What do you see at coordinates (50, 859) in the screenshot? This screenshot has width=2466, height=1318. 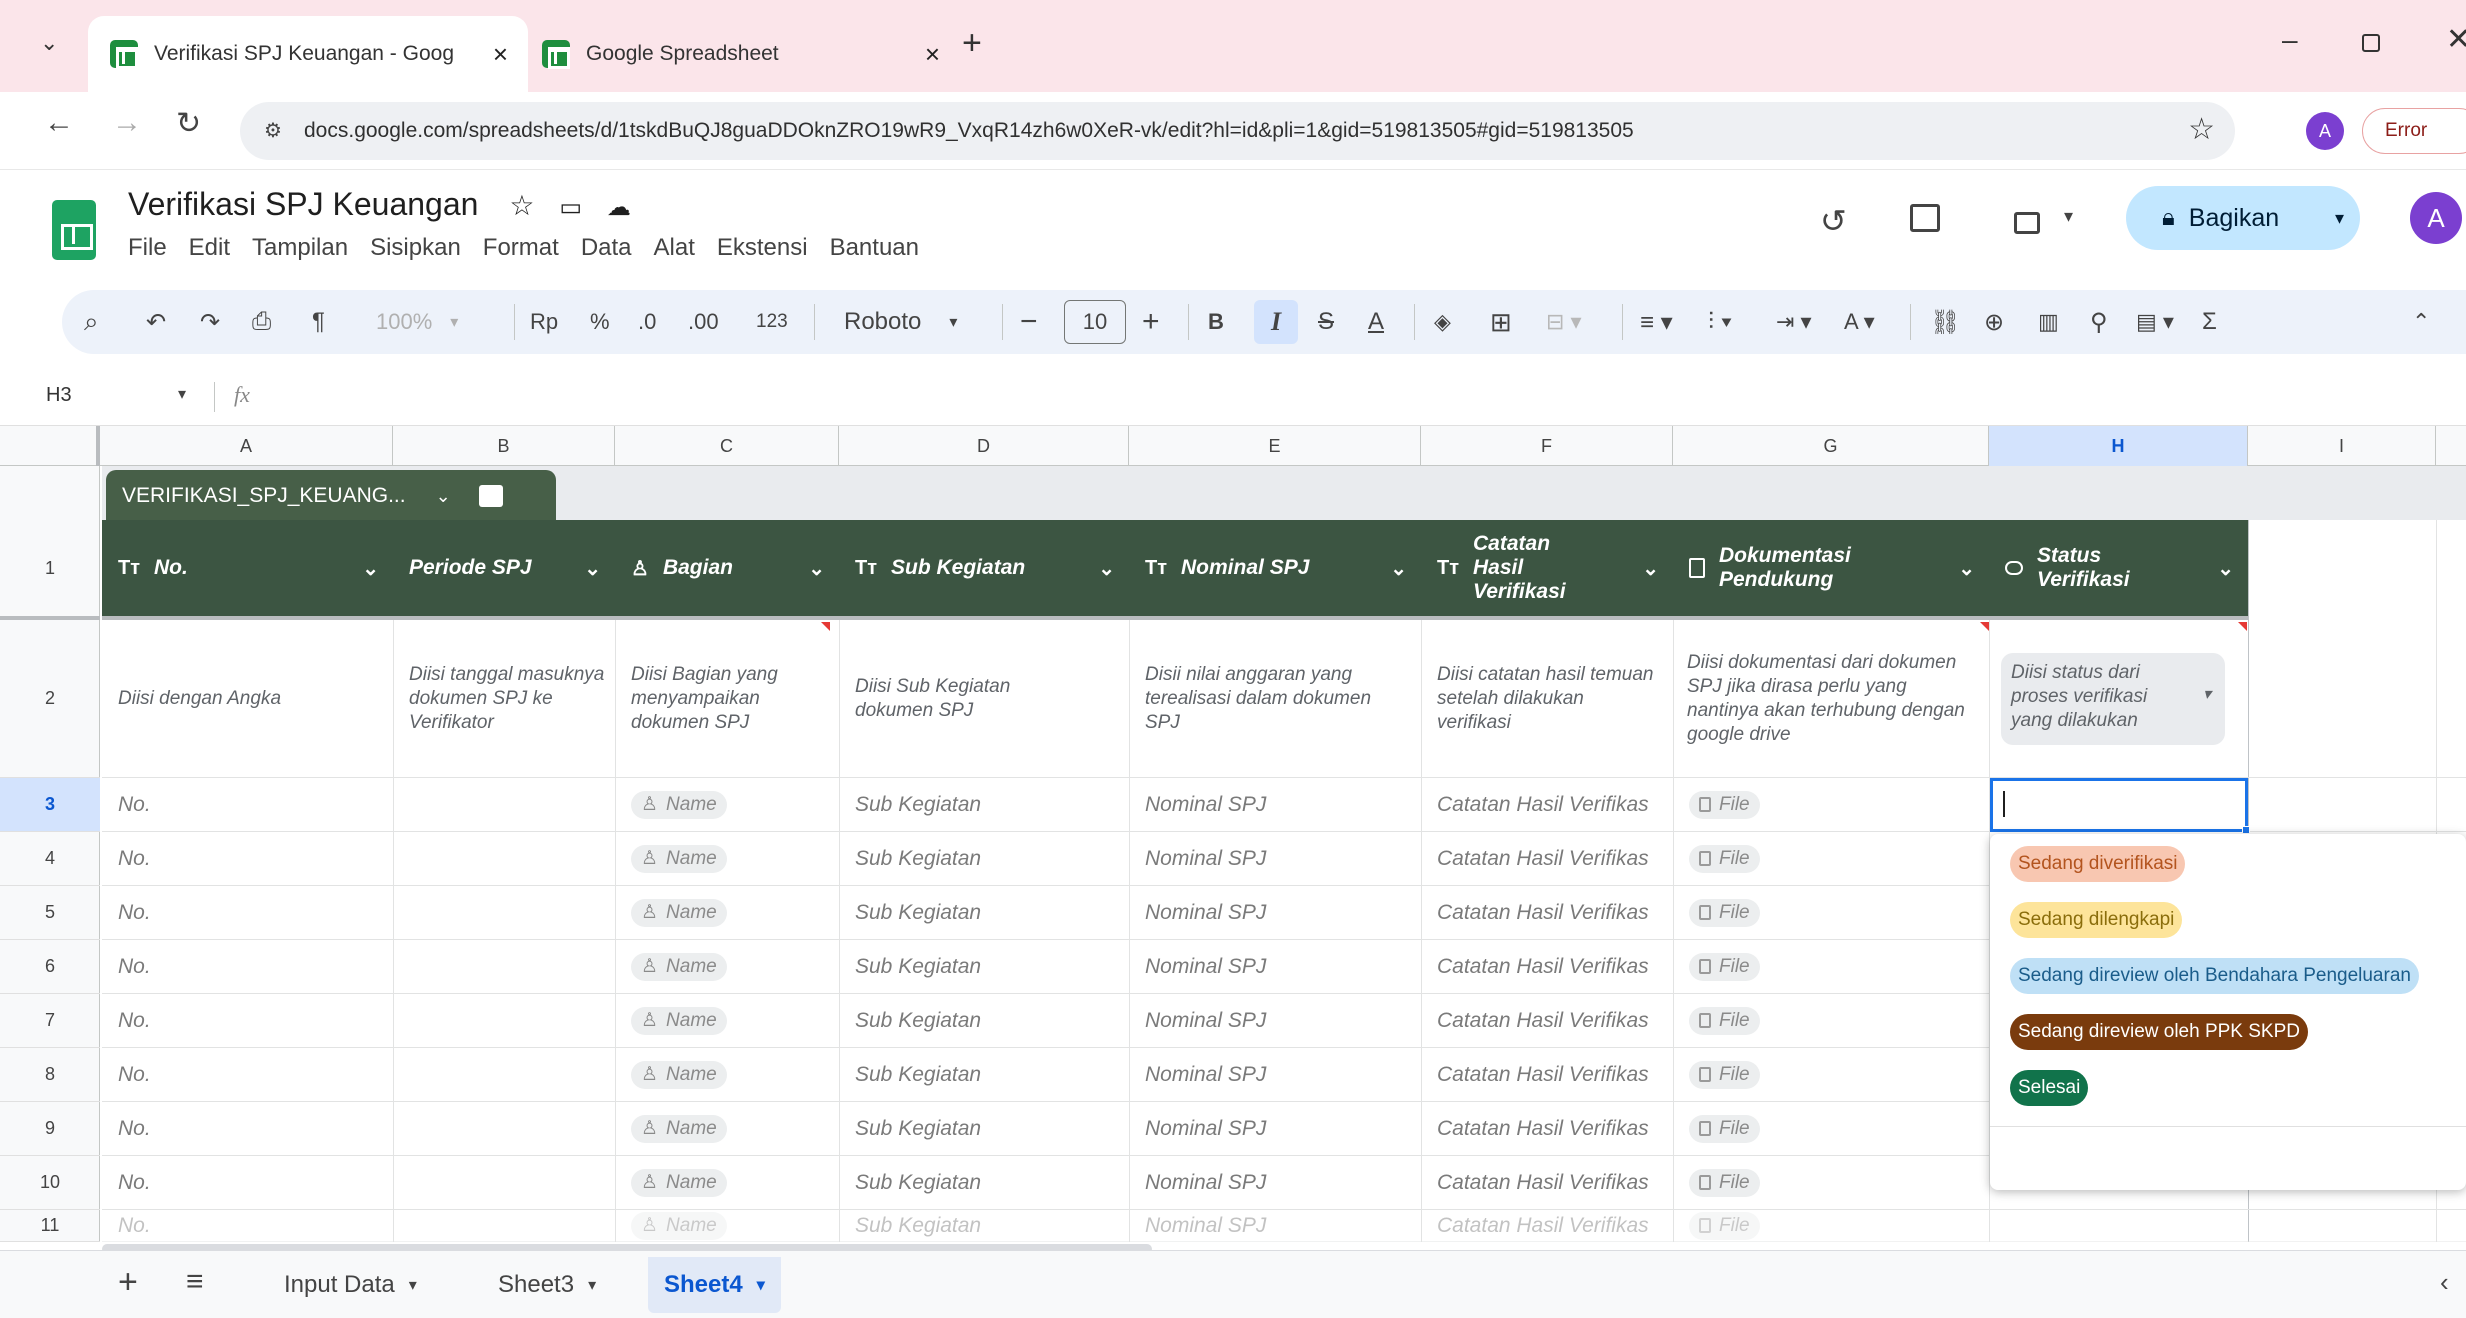 I see `row-header: 4` at bounding box center [50, 859].